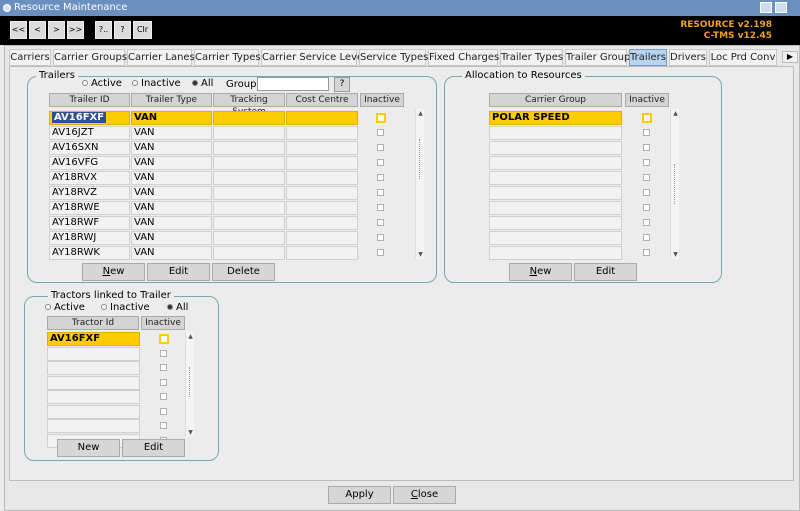  Describe the element at coordinates (202, 83) in the screenshot. I see `trailers-filter-all: All` at that location.